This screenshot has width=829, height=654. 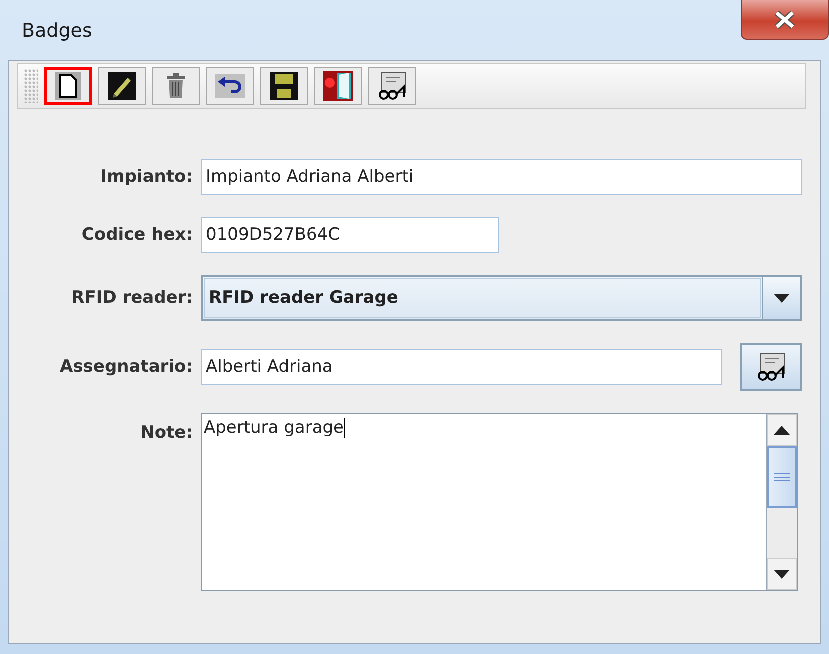 I want to click on scroll-down-icon, so click(x=782, y=574).